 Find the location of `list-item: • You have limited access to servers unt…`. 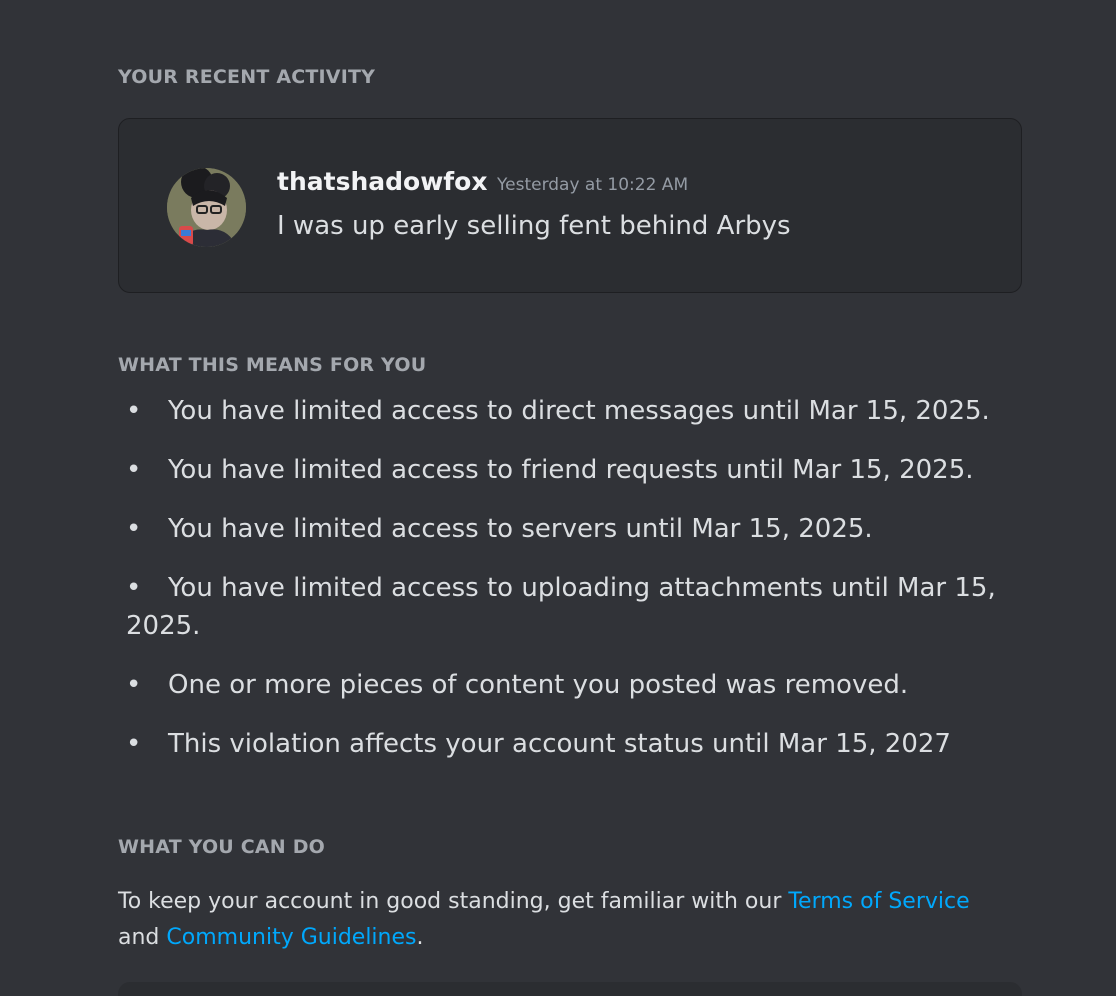

list-item: • You have limited access to servers unt… is located at coordinates (568, 529).